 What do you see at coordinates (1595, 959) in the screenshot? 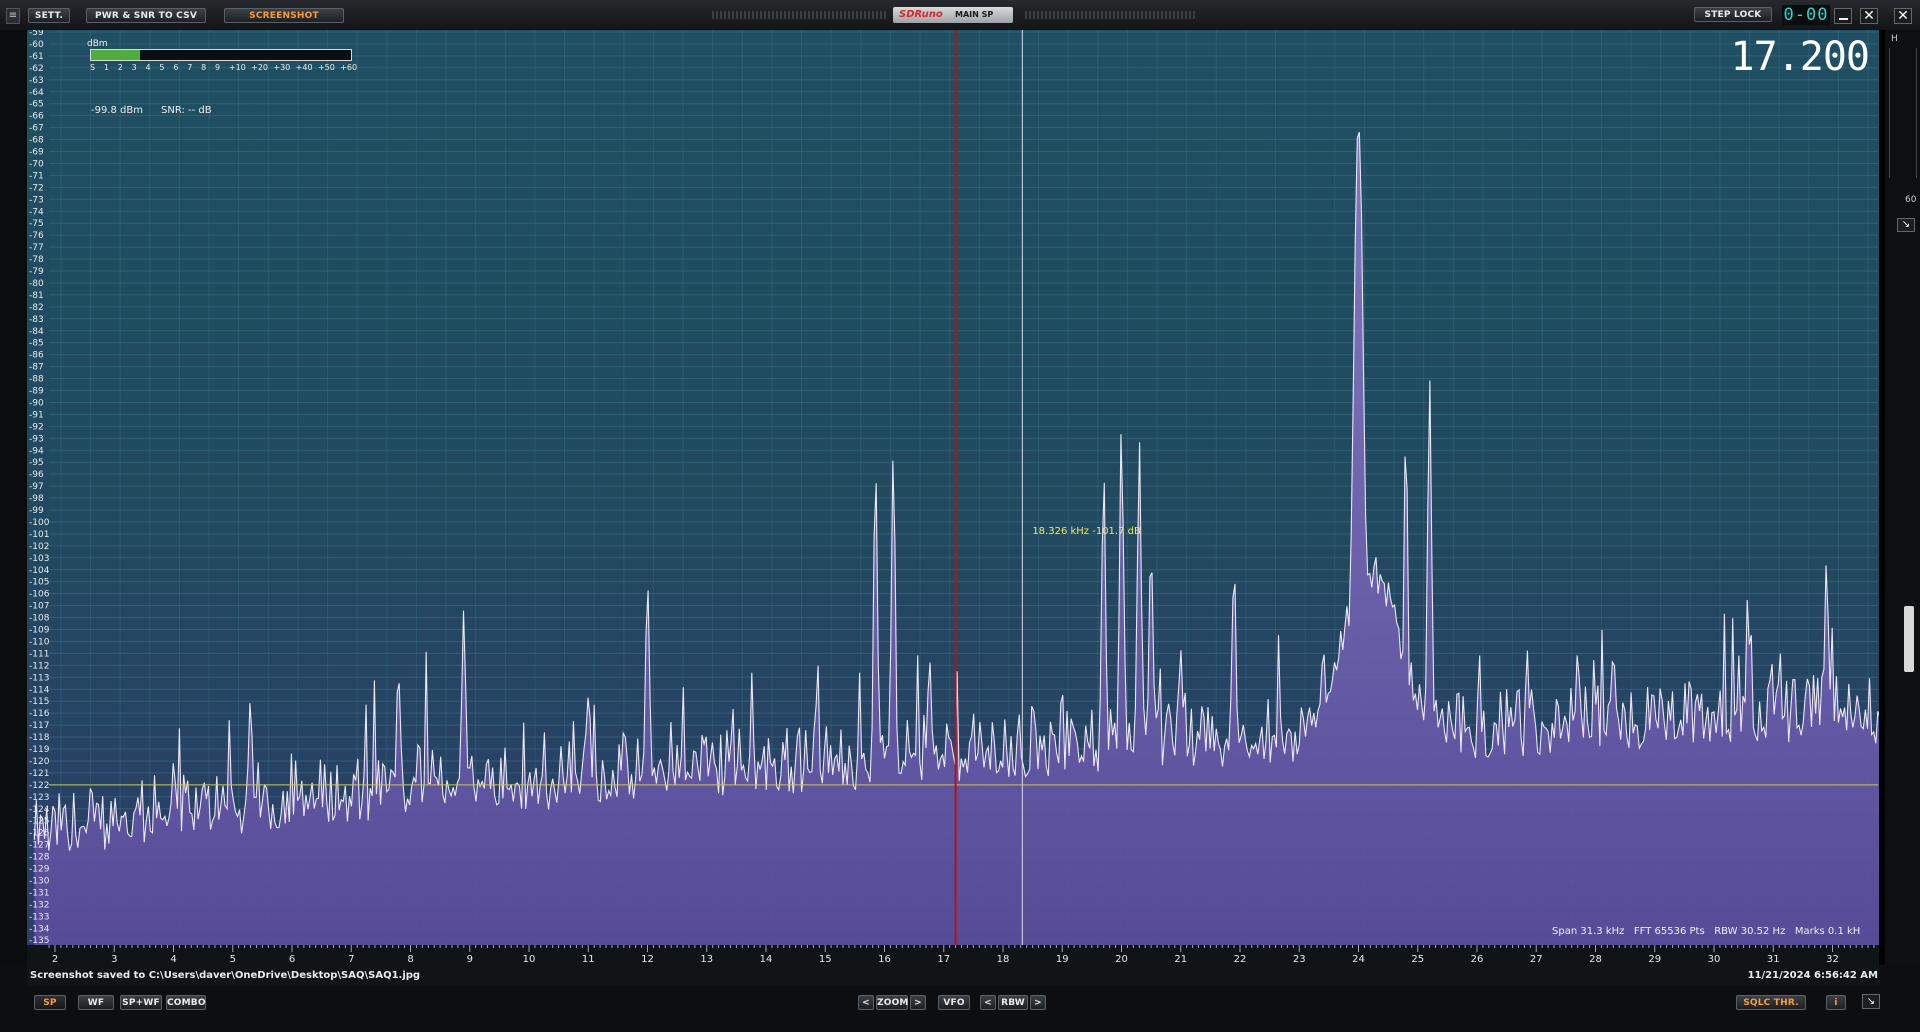
I see `x-tick-label: 28` at bounding box center [1595, 959].